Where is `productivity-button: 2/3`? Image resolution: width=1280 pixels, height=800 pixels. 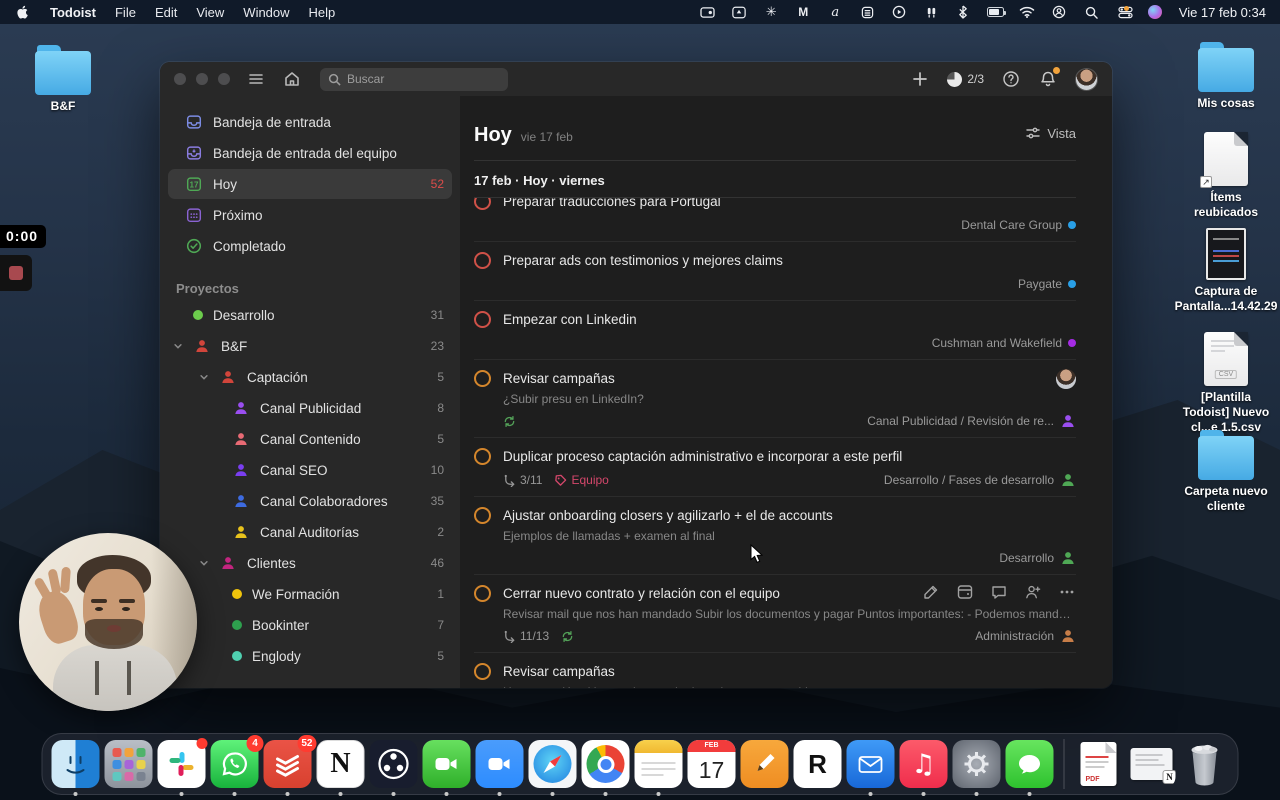 productivity-button: 2/3 is located at coordinates (965, 79).